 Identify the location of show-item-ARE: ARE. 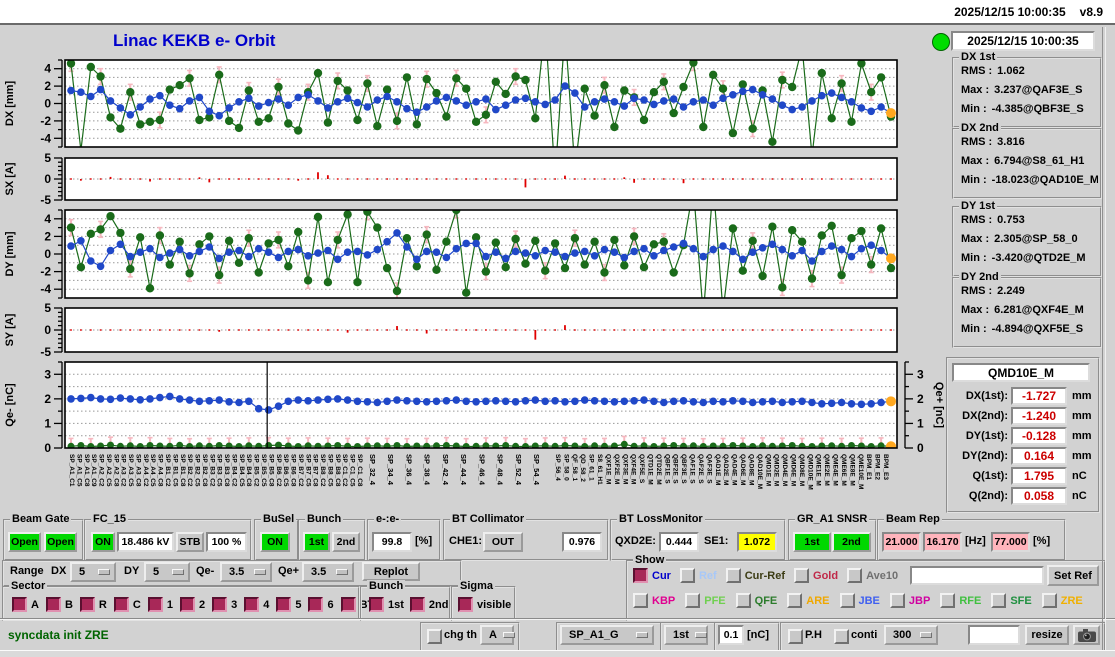
(808, 600).